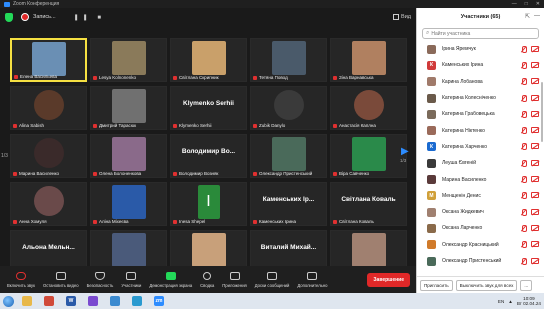 The image size is (544, 309). Describe the element at coordinates (526, 4) in the screenshot. I see `maximize-button: □` at that location.